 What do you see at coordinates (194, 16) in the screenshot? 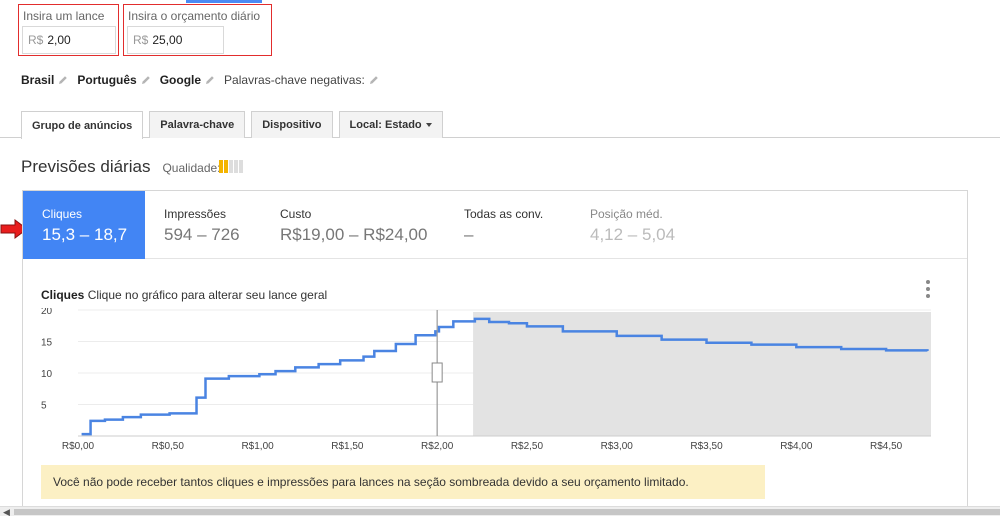
I see `budget-label: Insira o orçamento diário` at bounding box center [194, 16].